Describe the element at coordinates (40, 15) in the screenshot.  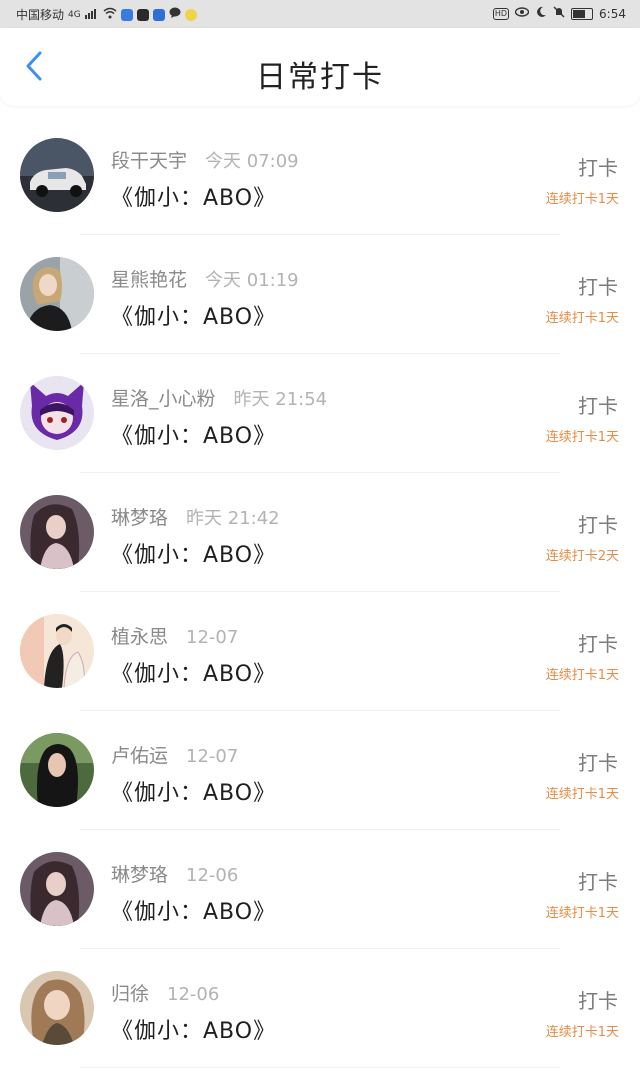
I see `carrier-label: 中国移动` at that location.